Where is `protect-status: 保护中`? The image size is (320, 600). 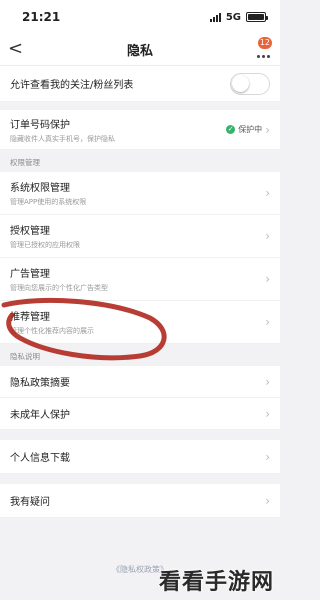
protect-status: 保护中 is located at coordinates (250, 129).